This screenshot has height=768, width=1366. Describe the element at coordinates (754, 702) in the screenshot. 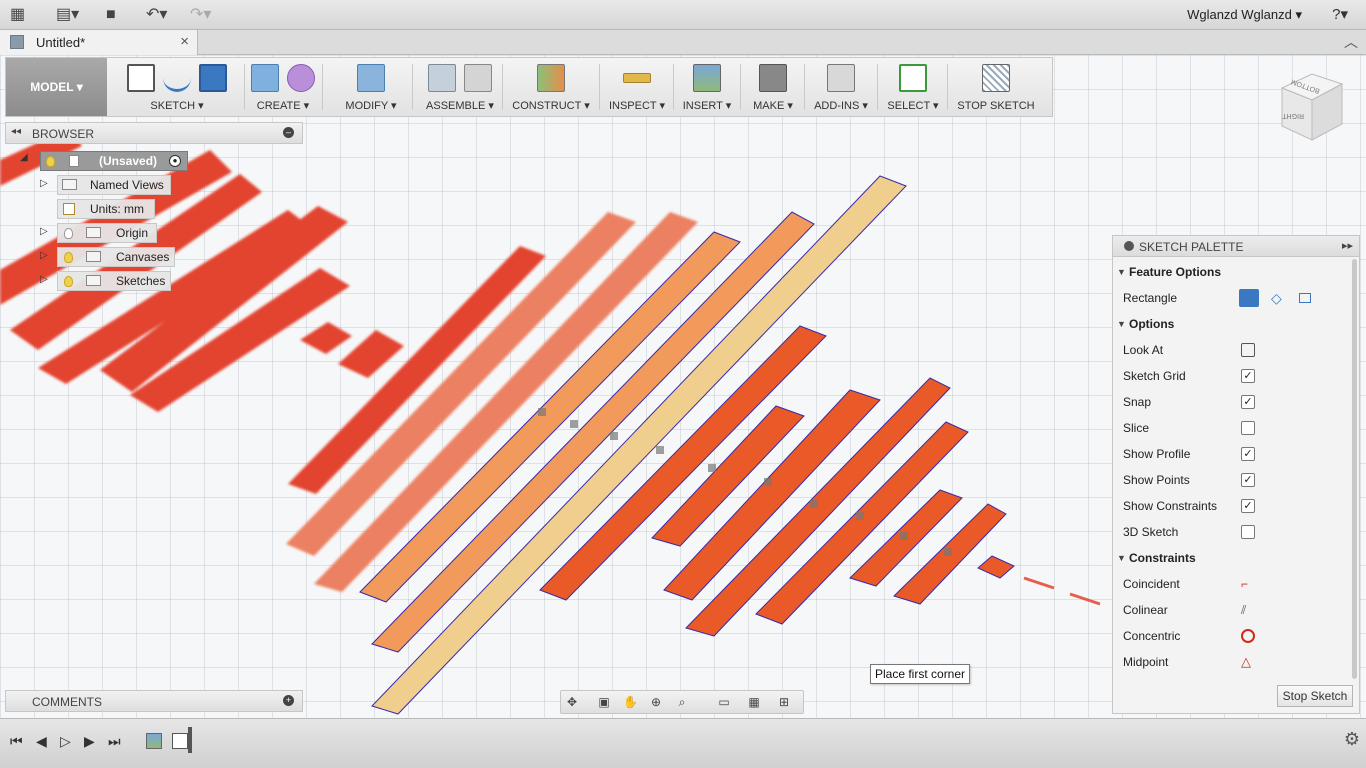

I see `grid-settings-icon: ▦` at that location.